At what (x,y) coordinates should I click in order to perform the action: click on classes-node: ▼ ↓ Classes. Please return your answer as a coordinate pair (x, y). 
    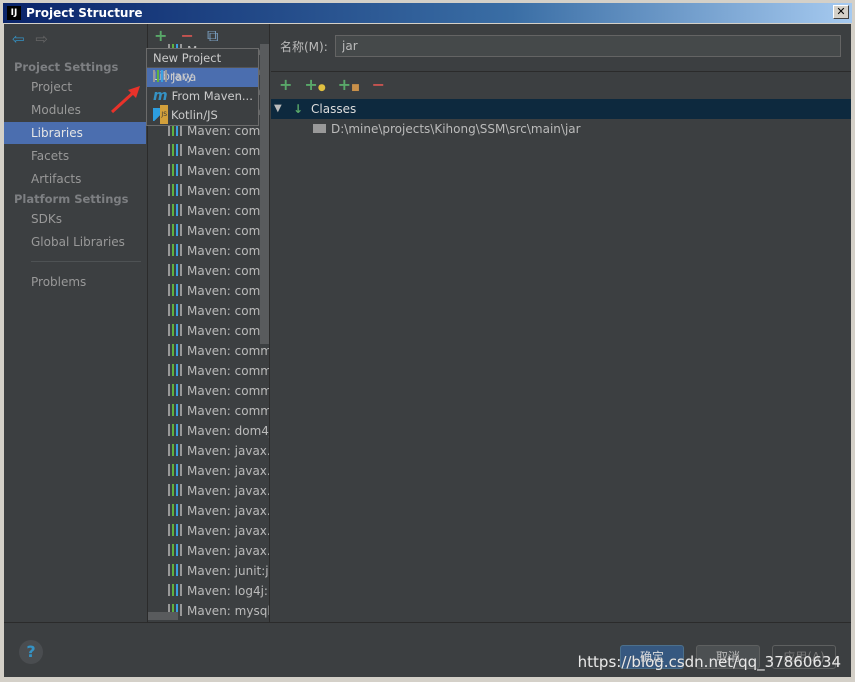
    Looking at the image, I should click on (561, 109).